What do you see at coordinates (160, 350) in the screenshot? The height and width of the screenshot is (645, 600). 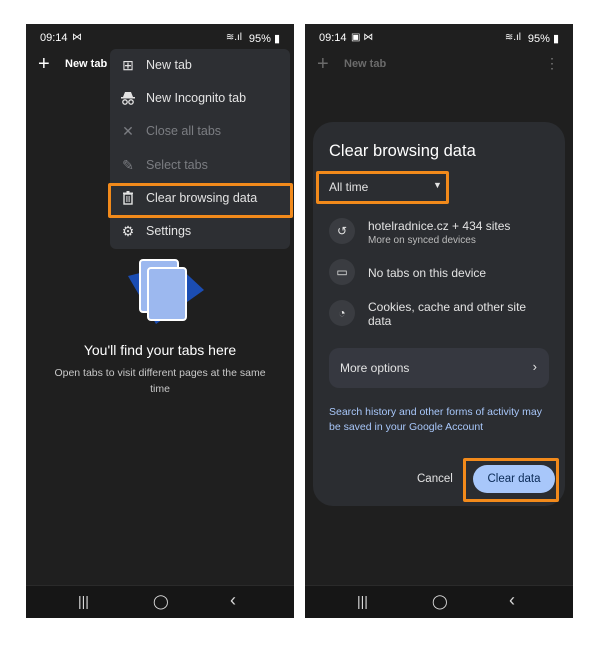 I see `empty-state-title: You'll find your tabs here` at bounding box center [160, 350].